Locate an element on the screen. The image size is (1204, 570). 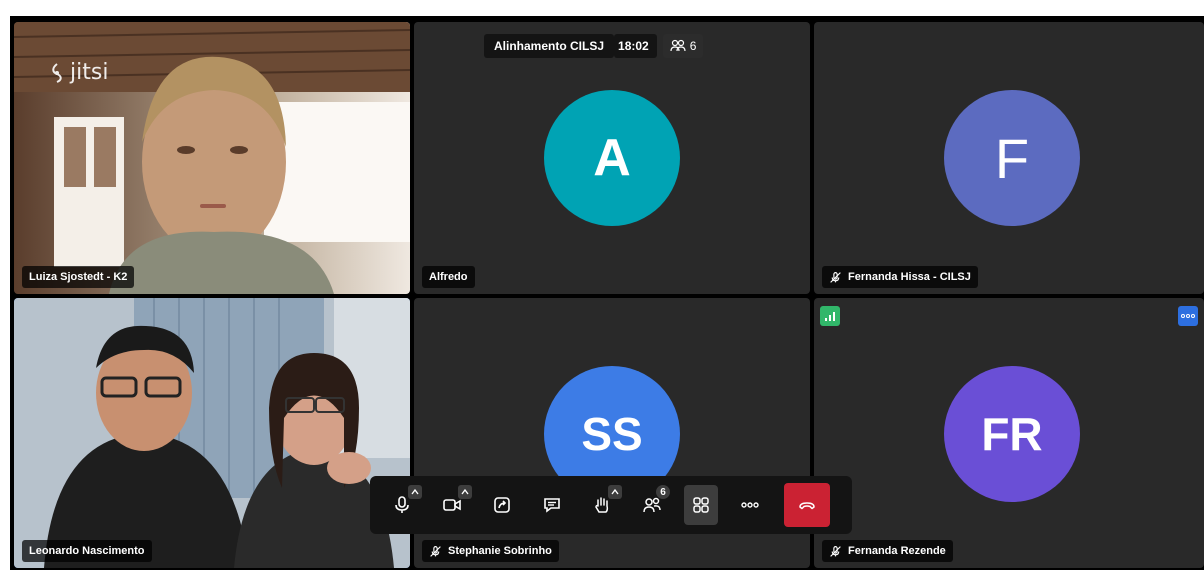
tile-view-icon is located at coordinates (701, 505).